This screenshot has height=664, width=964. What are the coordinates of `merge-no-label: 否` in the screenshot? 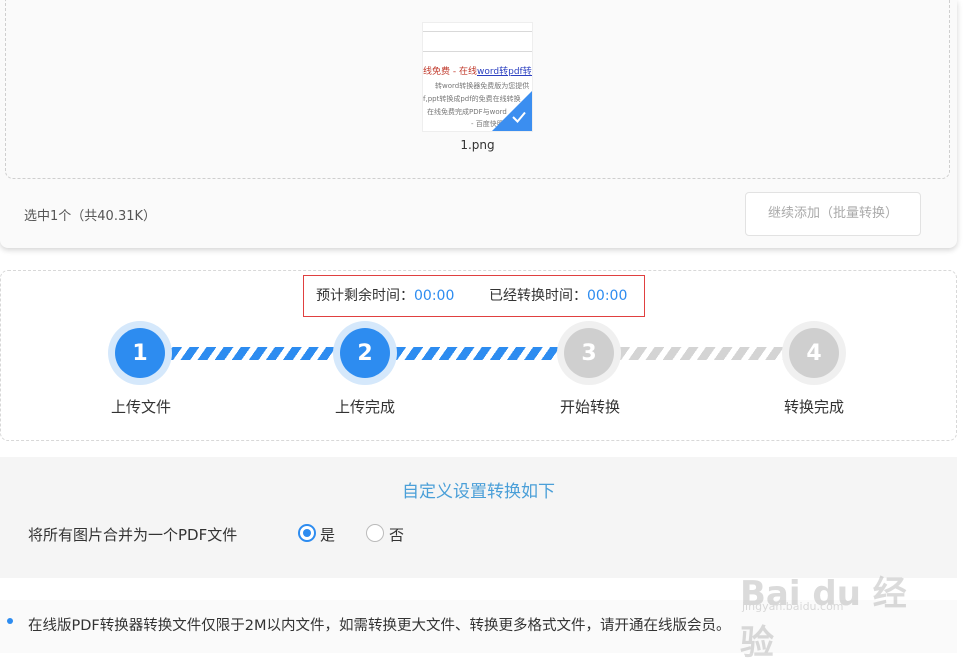 It's located at (396, 534).